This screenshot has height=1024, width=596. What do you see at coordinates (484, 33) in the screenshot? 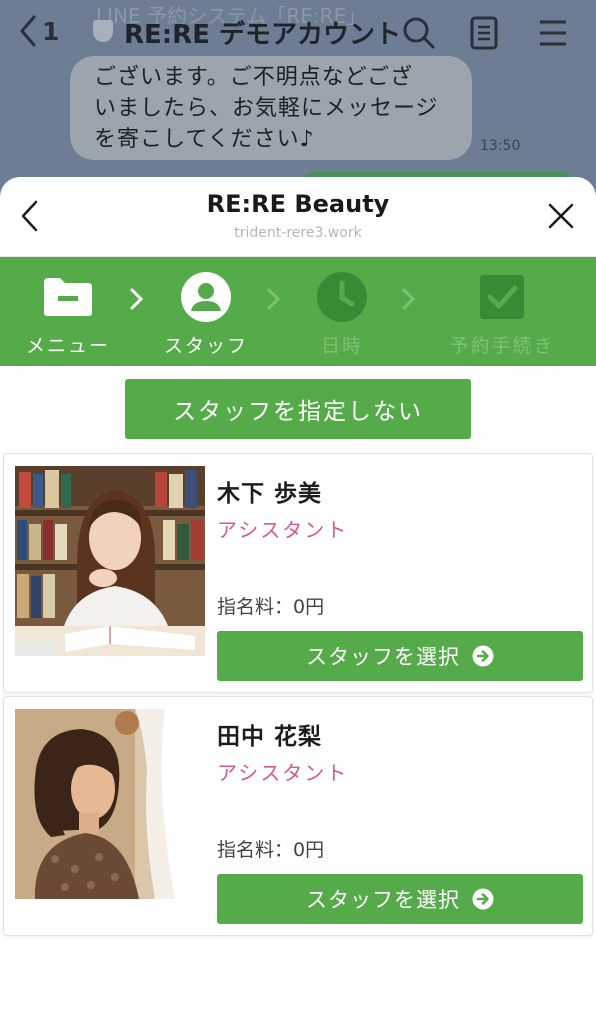
I see `notes-icon` at bounding box center [484, 33].